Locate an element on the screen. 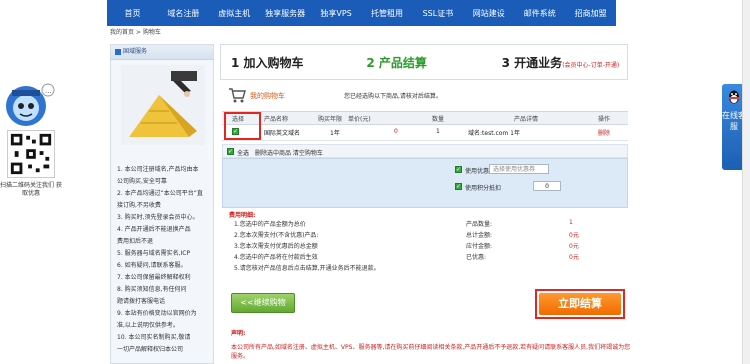 The width and height of the screenshot is (750, 364). left-panel-line: 6. 如有疑问,请联系客服。 is located at coordinates (152, 265).